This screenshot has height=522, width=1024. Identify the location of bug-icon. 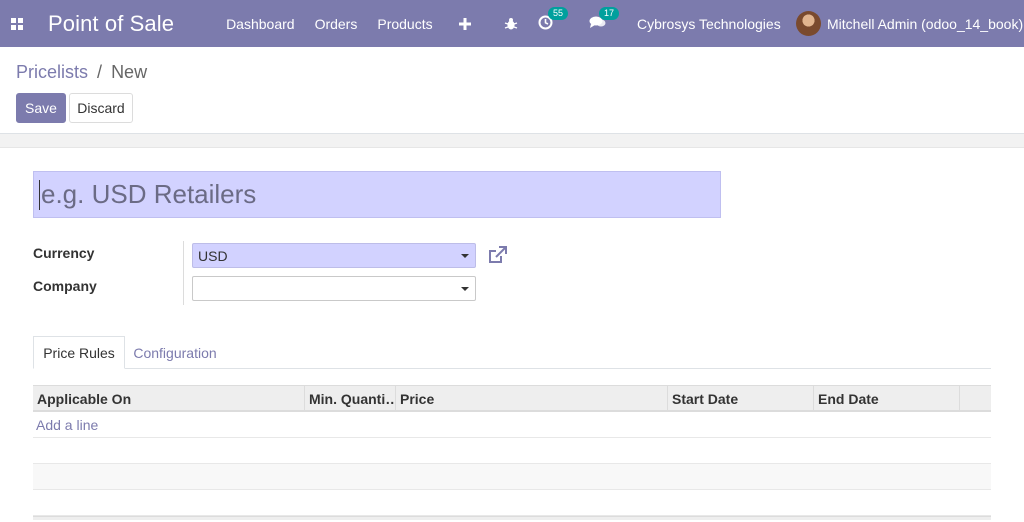
(511, 24).